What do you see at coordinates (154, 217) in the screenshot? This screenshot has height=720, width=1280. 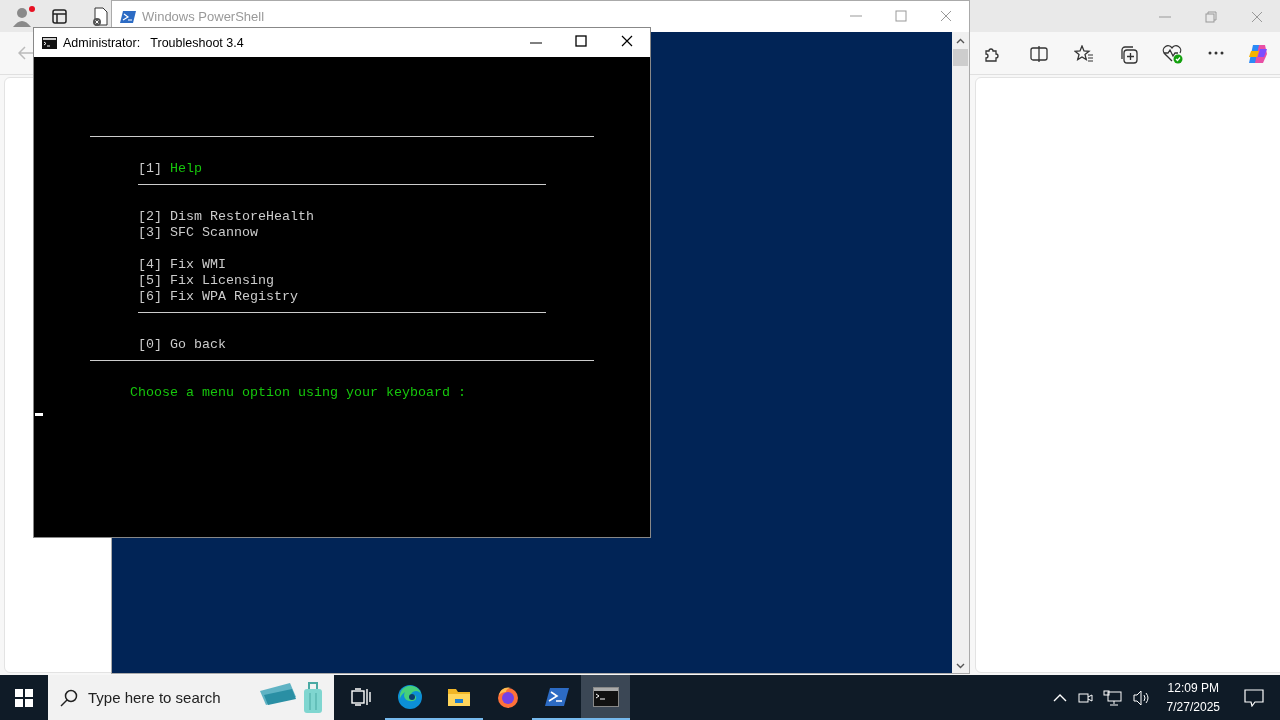 I see `menu-key: [2]` at bounding box center [154, 217].